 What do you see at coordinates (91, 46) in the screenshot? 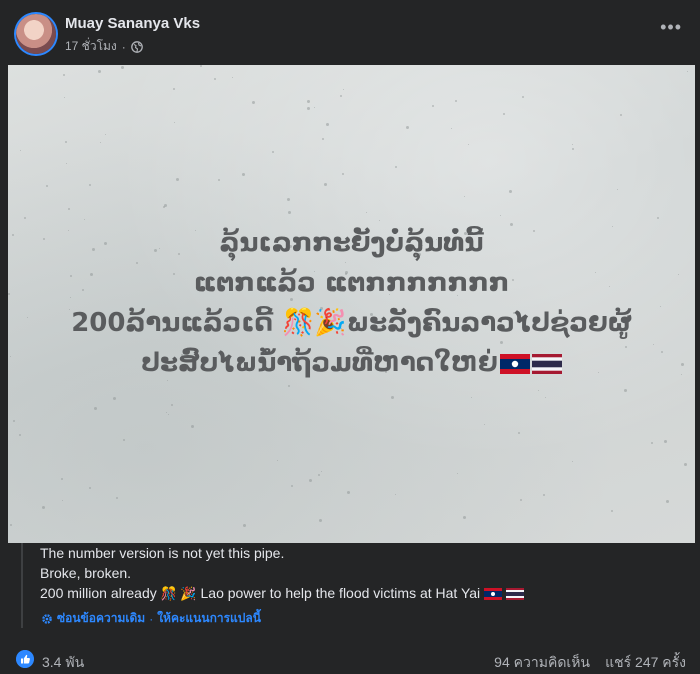
I see `post-timestamp: 17 ชั่วโมง` at bounding box center [91, 46].